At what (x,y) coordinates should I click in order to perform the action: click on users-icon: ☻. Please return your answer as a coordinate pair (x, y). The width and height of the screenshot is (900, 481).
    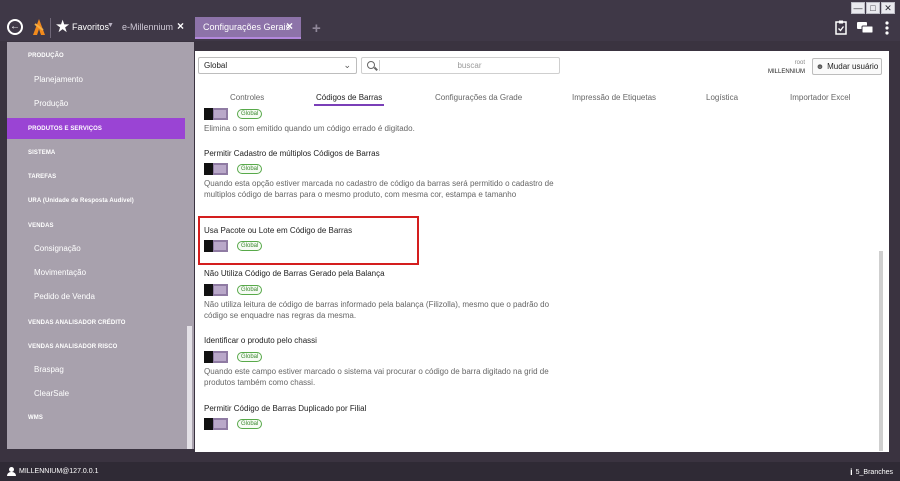
    Looking at the image, I should click on (820, 66).